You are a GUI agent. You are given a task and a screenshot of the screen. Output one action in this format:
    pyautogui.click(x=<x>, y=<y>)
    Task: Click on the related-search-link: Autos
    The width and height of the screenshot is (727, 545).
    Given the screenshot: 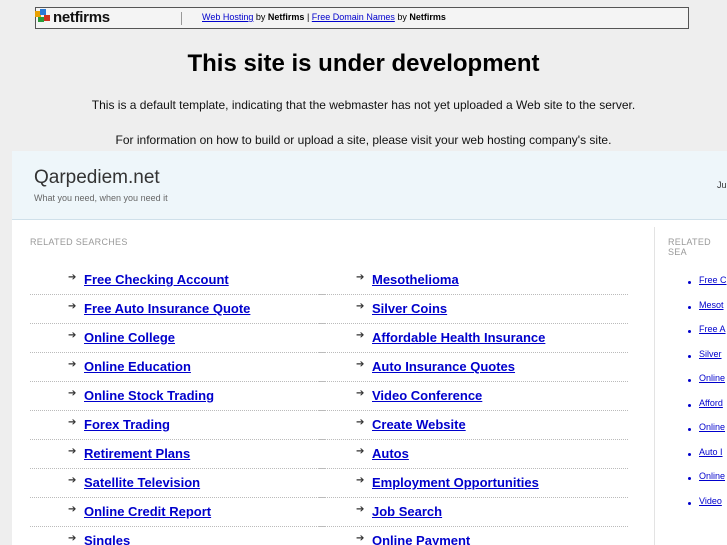 What is the action you would take?
    pyautogui.click(x=390, y=453)
    